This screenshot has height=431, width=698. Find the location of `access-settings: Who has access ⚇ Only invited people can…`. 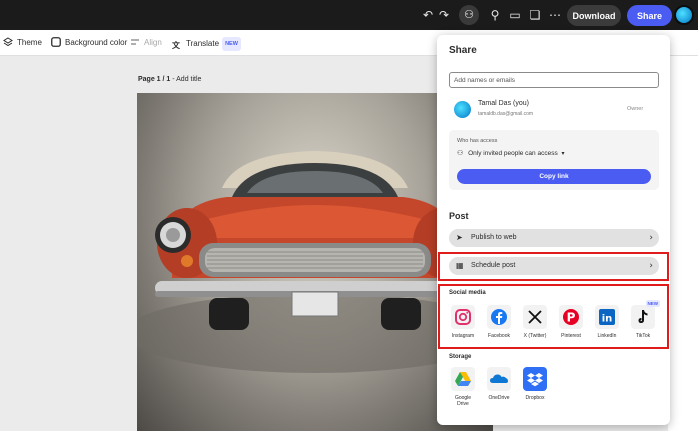

access-settings: Who has access ⚇ Only invited people can… is located at coordinates (554, 160).